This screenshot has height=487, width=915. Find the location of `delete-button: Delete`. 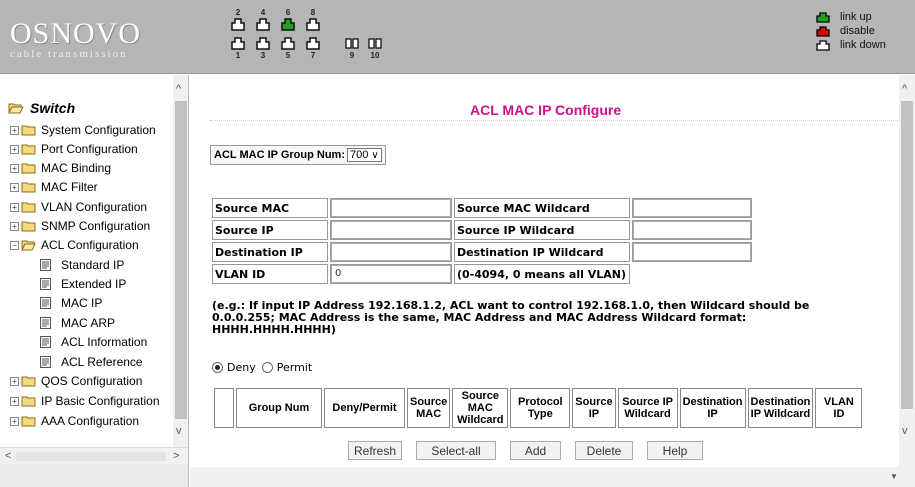

delete-button: Delete is located at coordinates (604, 450).